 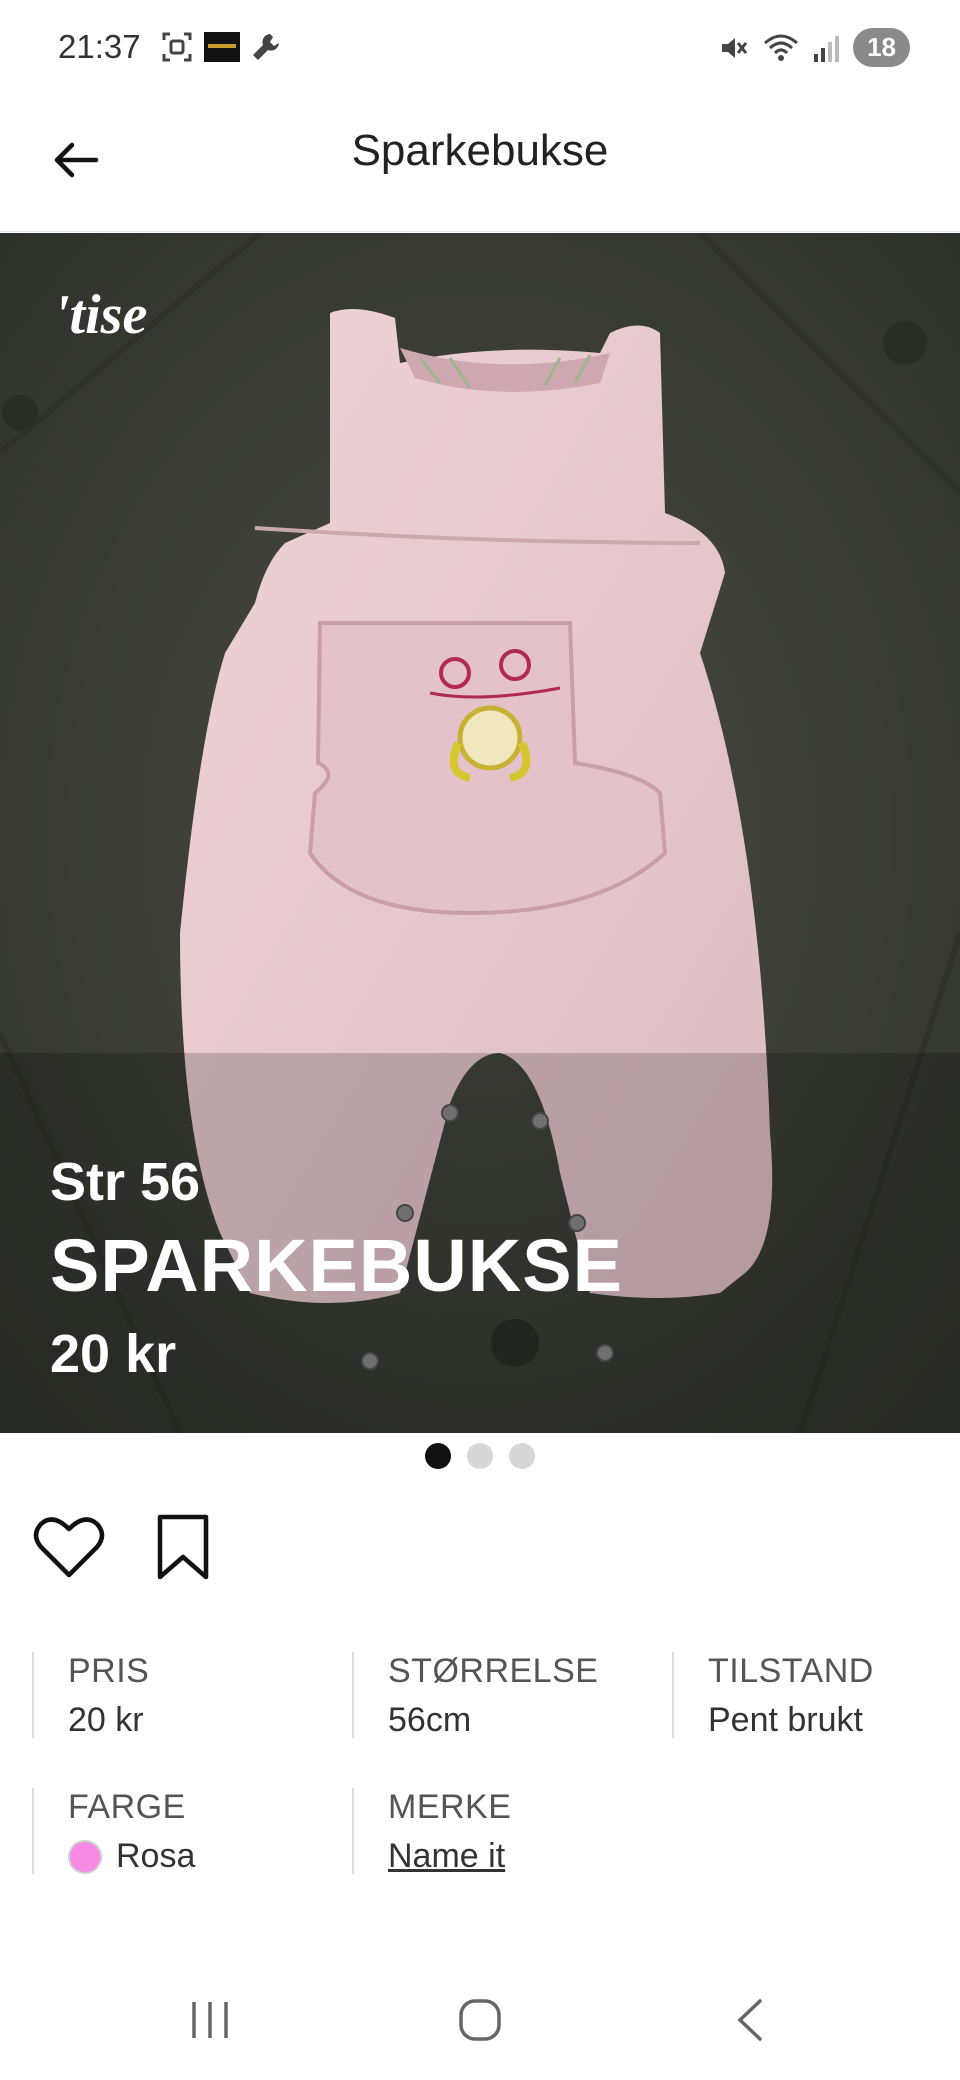 I want to click on carousel-dots, so click(x=480, y=1456).